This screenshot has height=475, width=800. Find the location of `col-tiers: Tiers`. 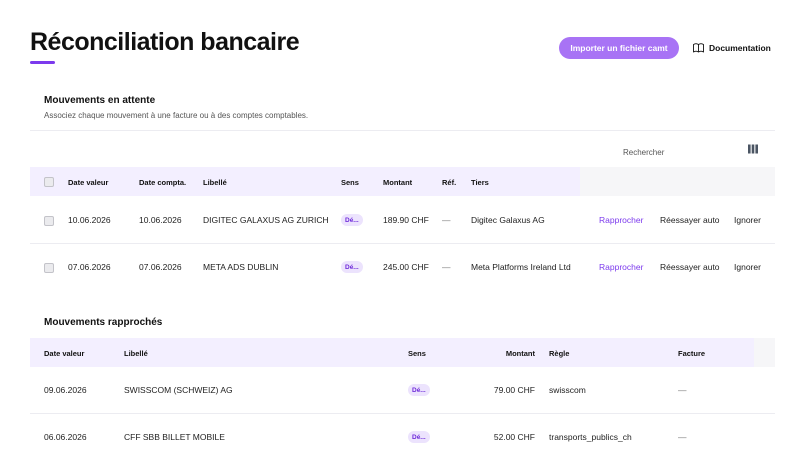

col-tiers: Tiers is located at coordinates (480, 182).